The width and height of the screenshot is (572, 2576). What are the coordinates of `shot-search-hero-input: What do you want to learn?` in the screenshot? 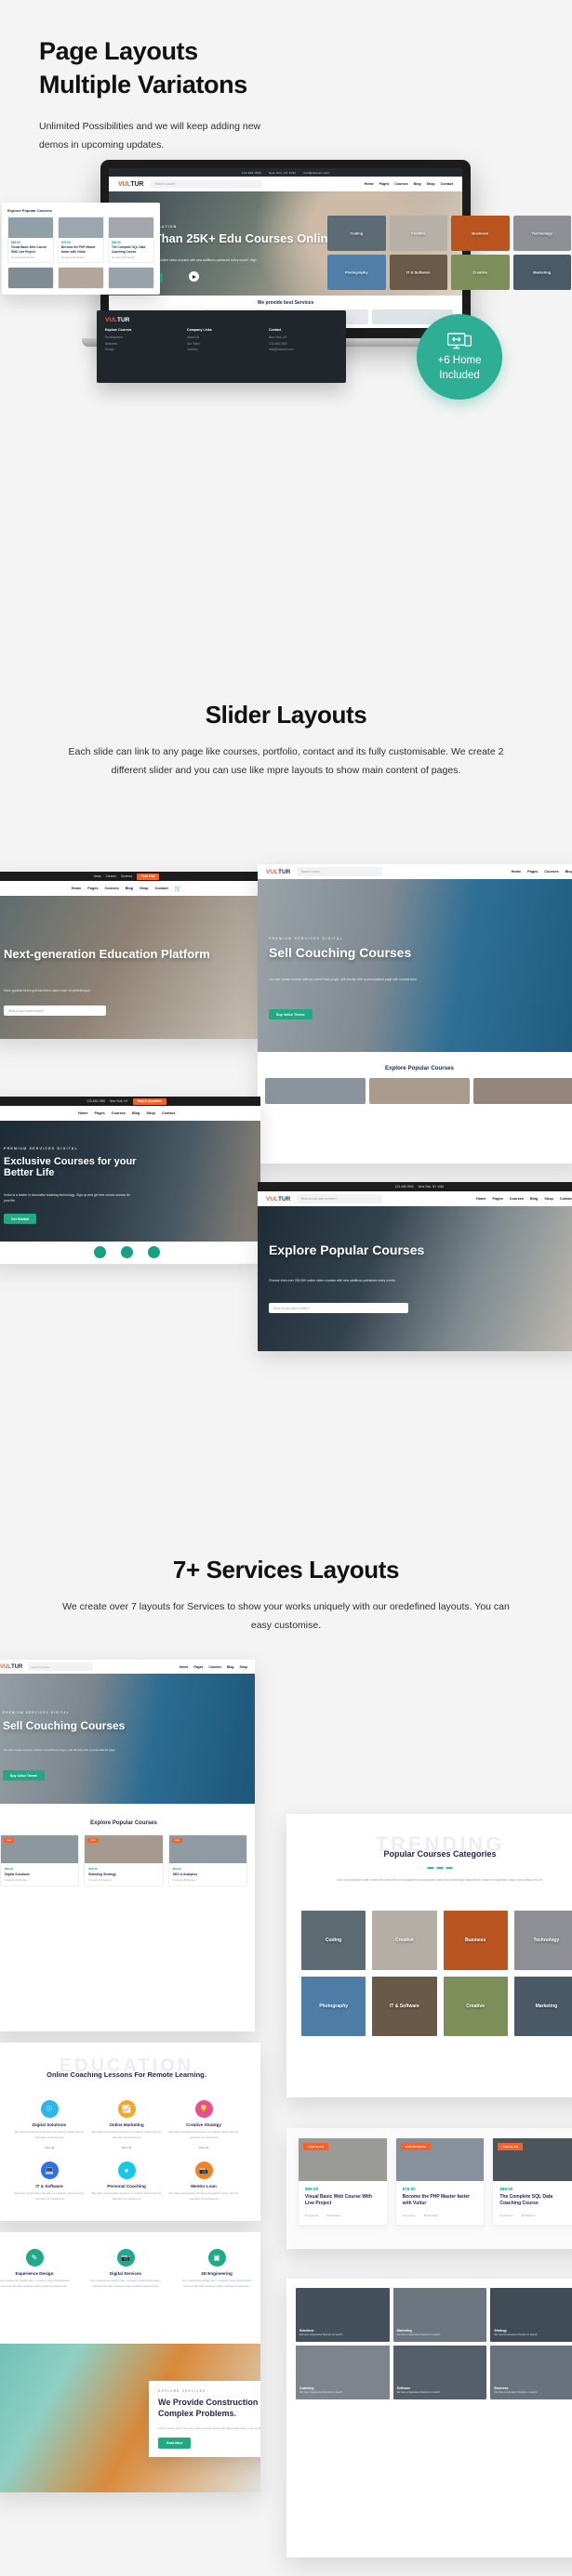 It's located at (338, 1308).